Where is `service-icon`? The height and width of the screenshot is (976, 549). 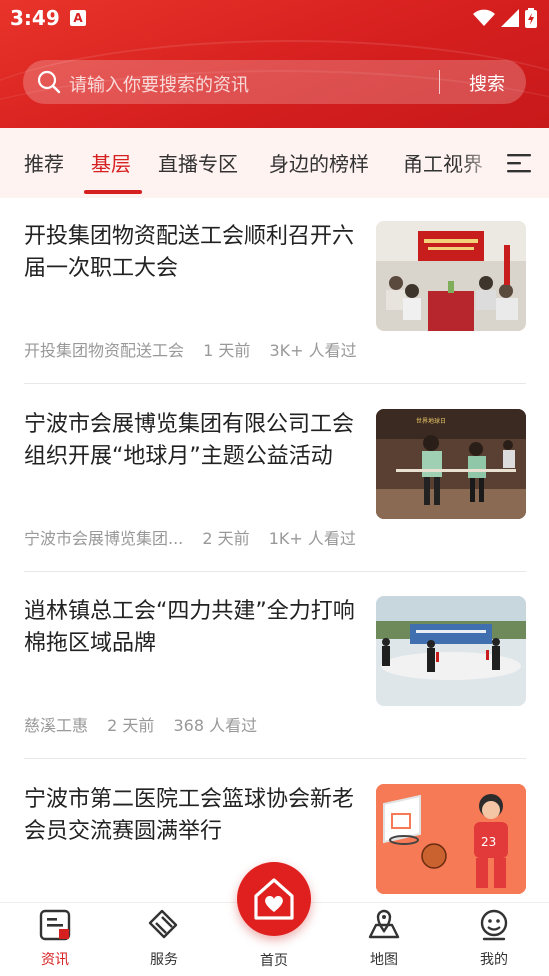 service-icon is located at coordinates (163, 924).